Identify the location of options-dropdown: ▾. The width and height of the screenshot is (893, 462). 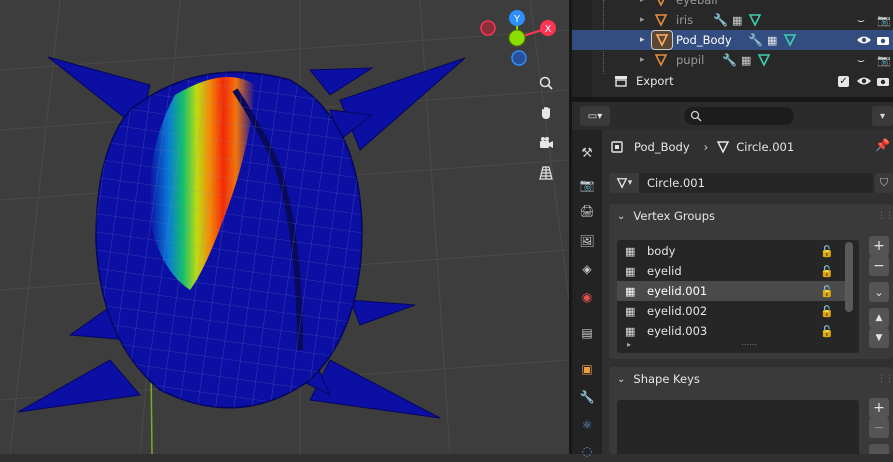
(882, 116).